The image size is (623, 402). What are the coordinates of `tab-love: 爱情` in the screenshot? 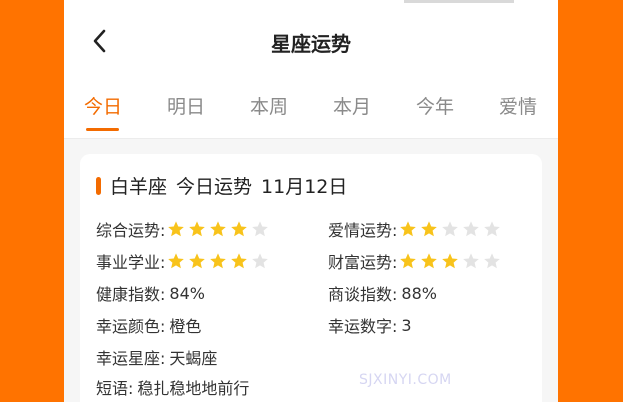 It's located at (518, 105).